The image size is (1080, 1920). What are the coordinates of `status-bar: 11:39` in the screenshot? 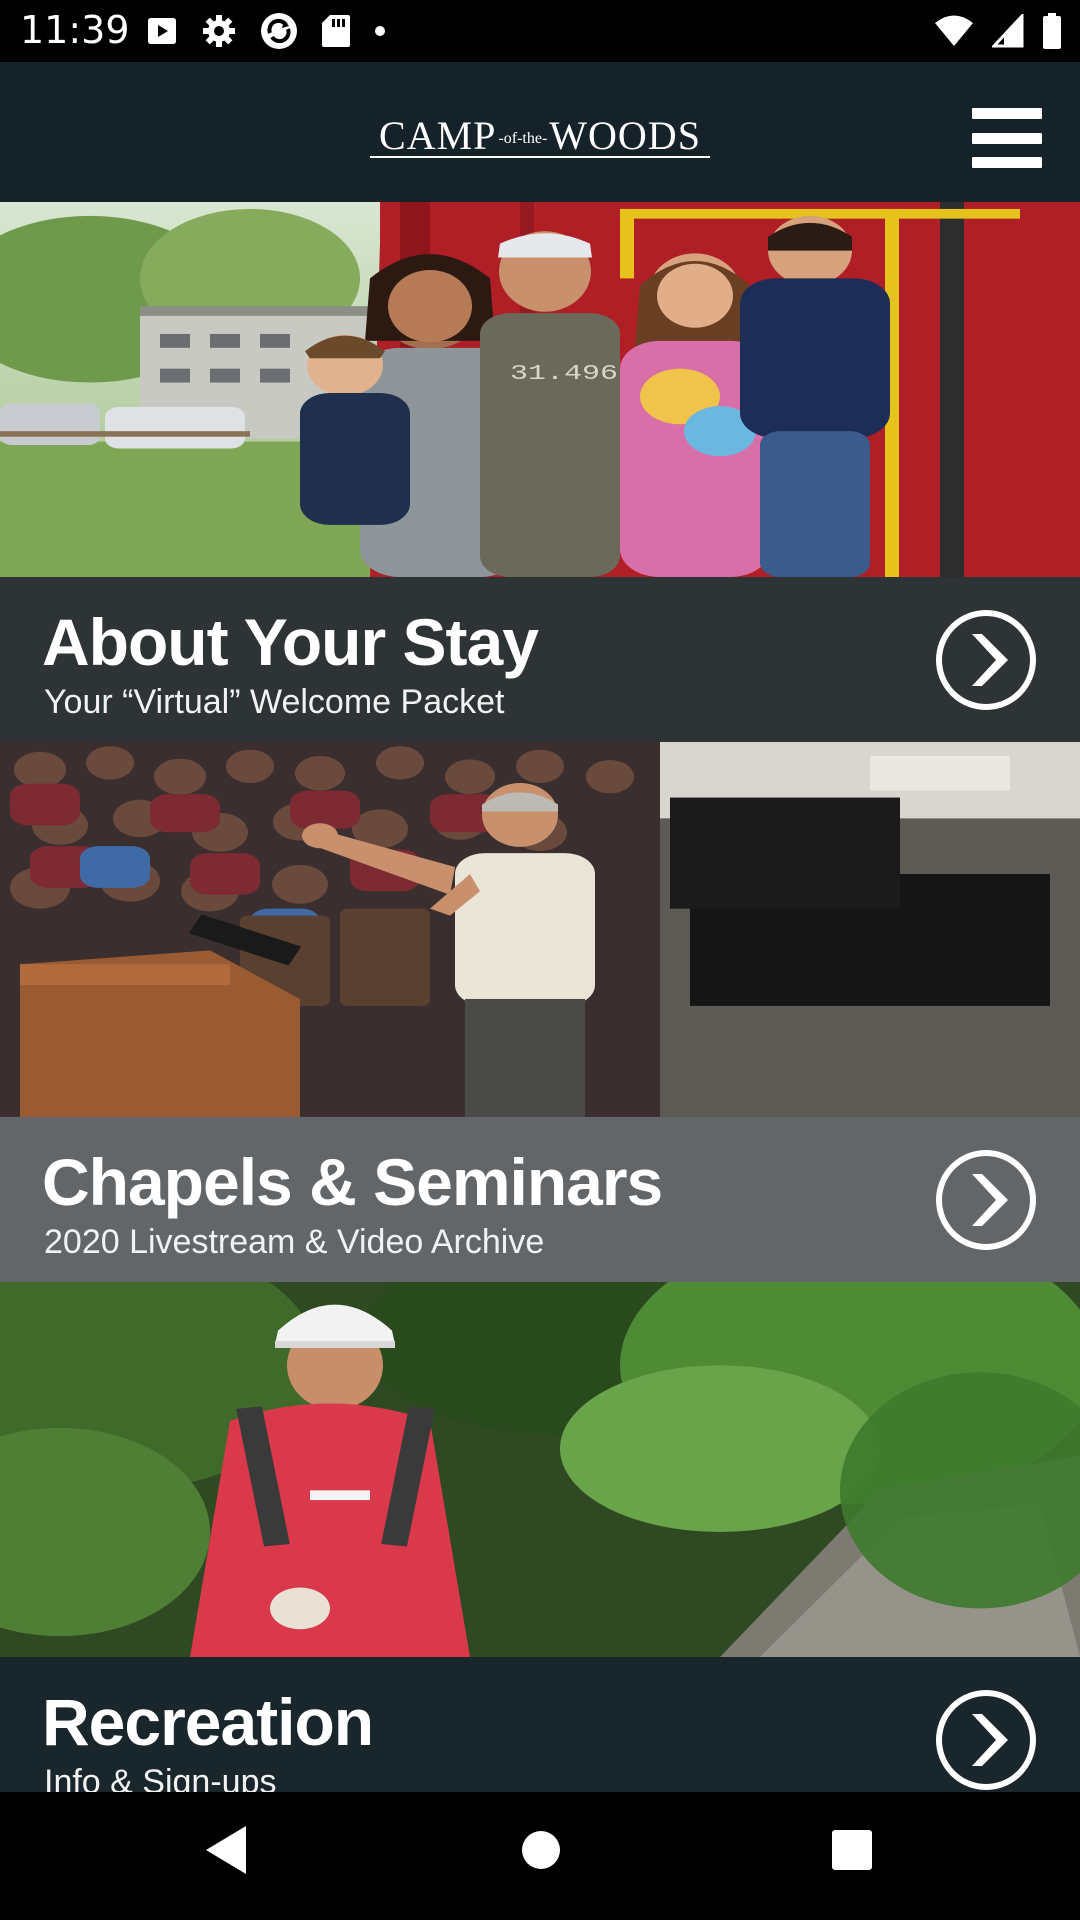 It's located at (540, 31).